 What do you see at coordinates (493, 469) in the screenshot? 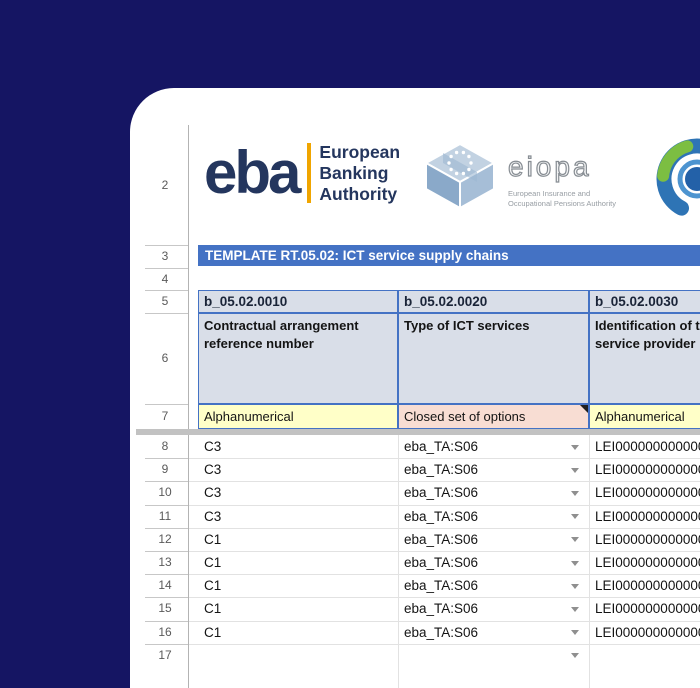
I see `cell-r9-c2: eba_TA:S06` at bounding box center [493, 469].